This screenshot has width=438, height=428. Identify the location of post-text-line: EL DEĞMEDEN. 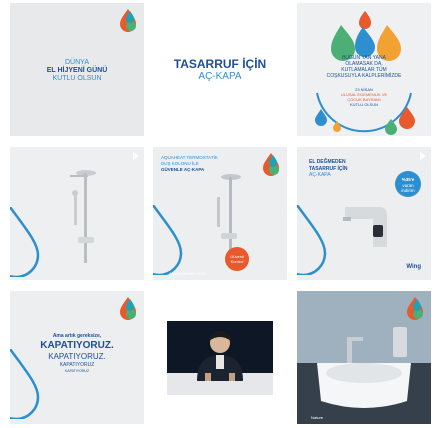
(327, 162).